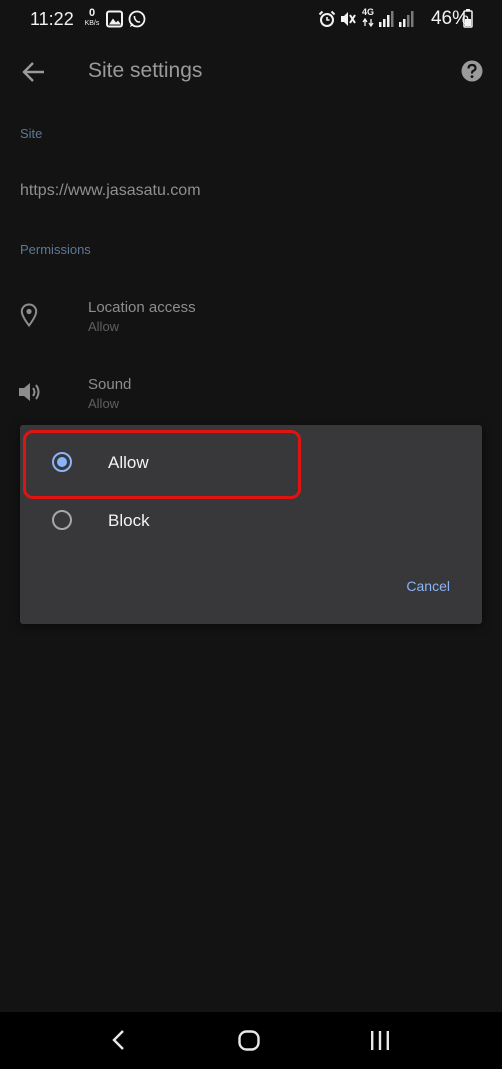 The image size is (502, 1069). I want to click on network-speed-value: 0, so click(92, 13).